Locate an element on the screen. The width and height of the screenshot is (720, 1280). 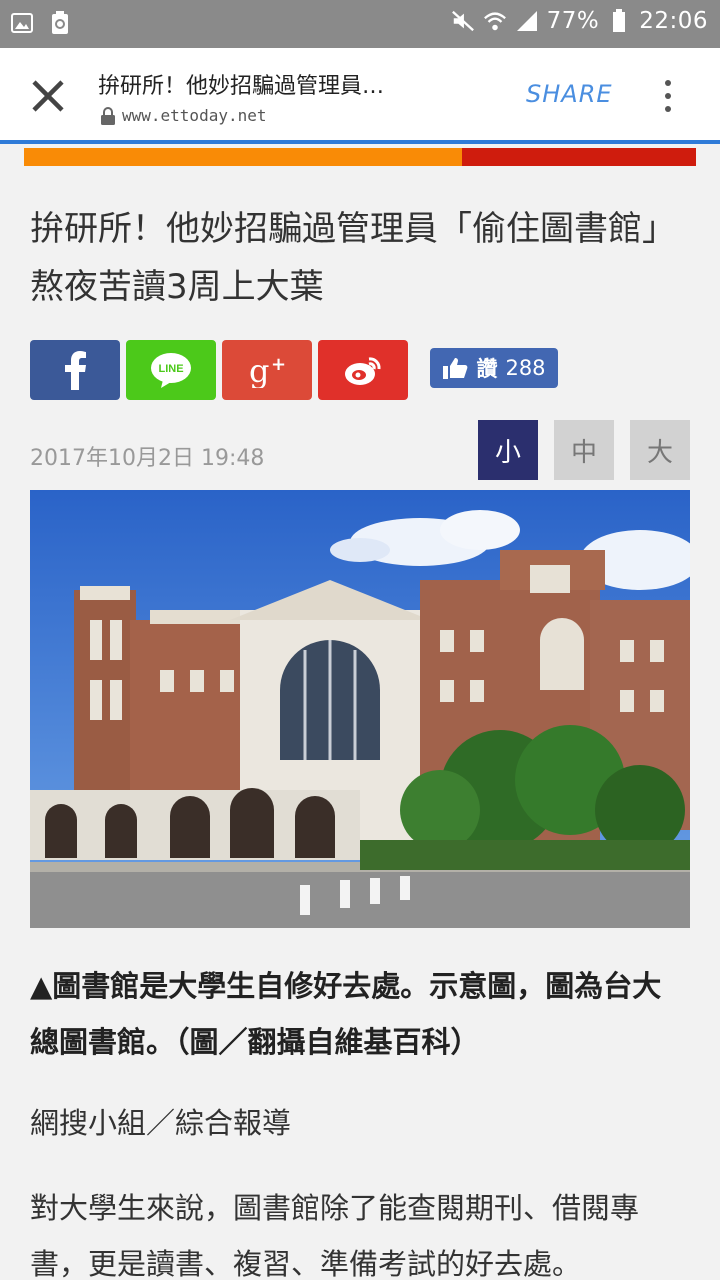
facebook-like-button: 讚 288 is located at coordinates (494, 368).